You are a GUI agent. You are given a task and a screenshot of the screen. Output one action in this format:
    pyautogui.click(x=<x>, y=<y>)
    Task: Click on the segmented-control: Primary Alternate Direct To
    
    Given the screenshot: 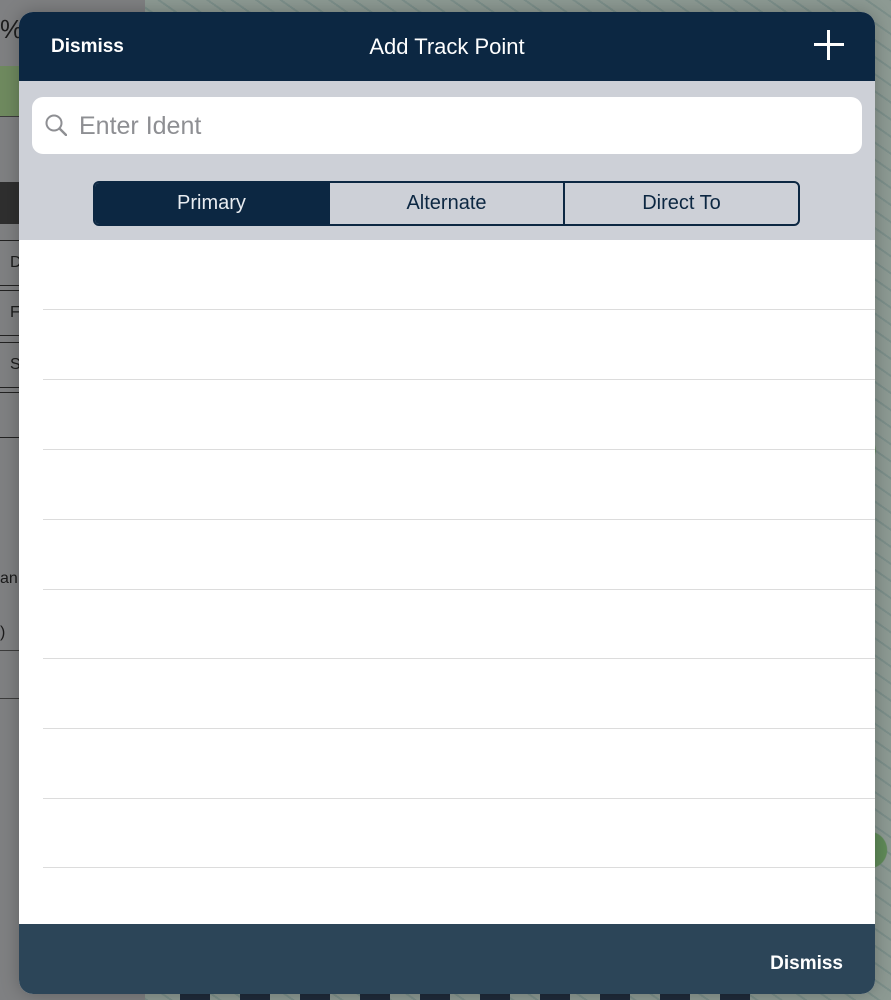 What is the action you would take?
    pyautogui.click(x=446, y=203)
    